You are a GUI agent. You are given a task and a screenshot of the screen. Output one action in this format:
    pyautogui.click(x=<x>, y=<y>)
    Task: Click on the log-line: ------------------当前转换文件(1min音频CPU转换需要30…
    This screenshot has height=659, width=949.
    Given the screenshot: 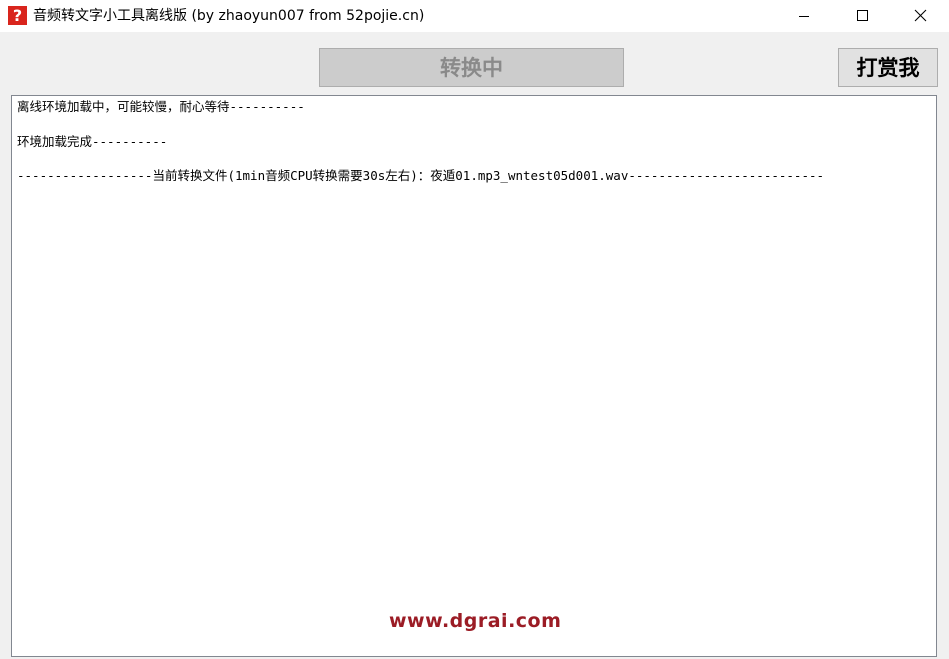 What is the action you would take?
    pyautogui.click(x=421, y=175)
    